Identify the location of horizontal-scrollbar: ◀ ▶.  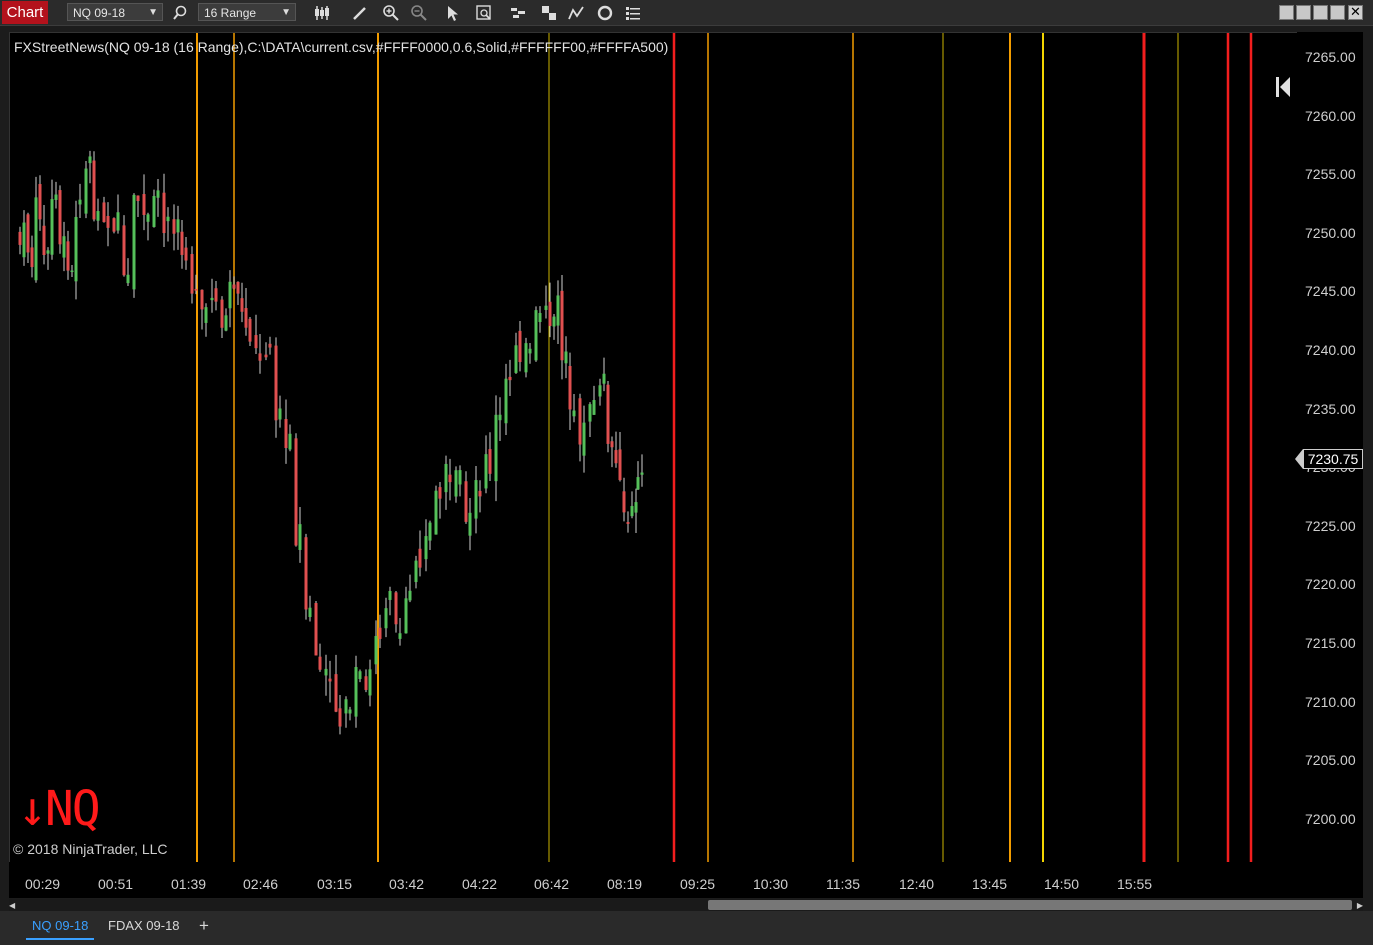
(686, 905).